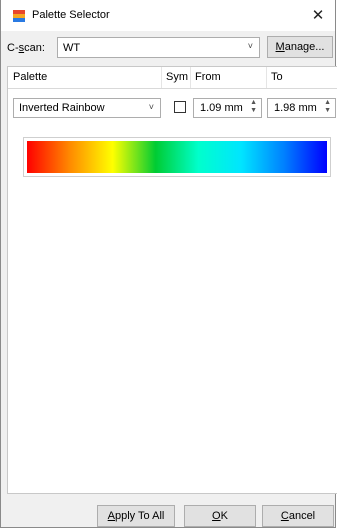  What do you see at coordinates (19, 16) in the screenshot?
I see `palette-app-icon` at bounding box center [19, 16].